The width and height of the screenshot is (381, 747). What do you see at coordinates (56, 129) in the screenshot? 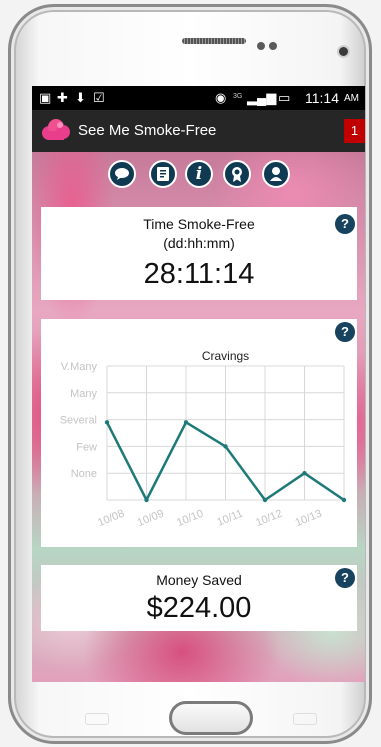
I see `cloud-logo-icon` at bounding box center [56, 129].